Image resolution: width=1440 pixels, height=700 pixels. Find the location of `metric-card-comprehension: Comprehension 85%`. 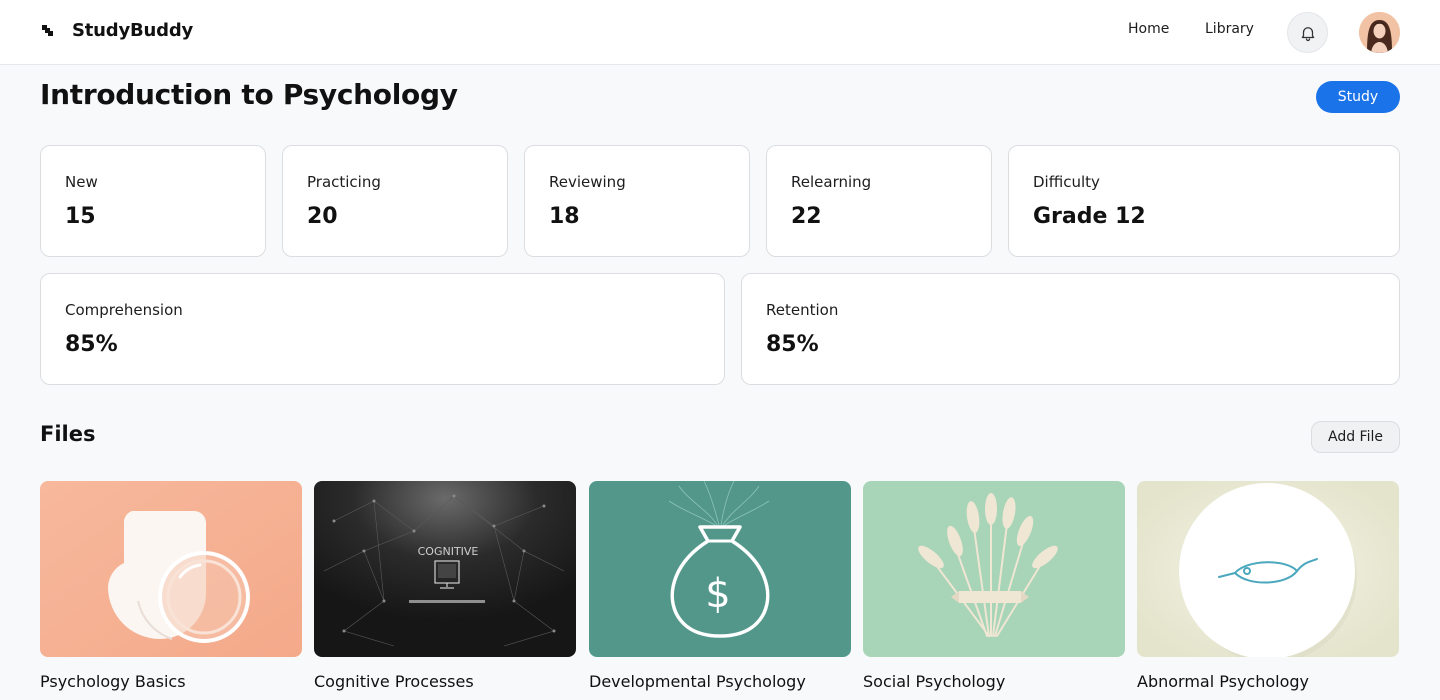

metric-card-comprehension: Comprehension 85% is located at coordinates (382, 329).